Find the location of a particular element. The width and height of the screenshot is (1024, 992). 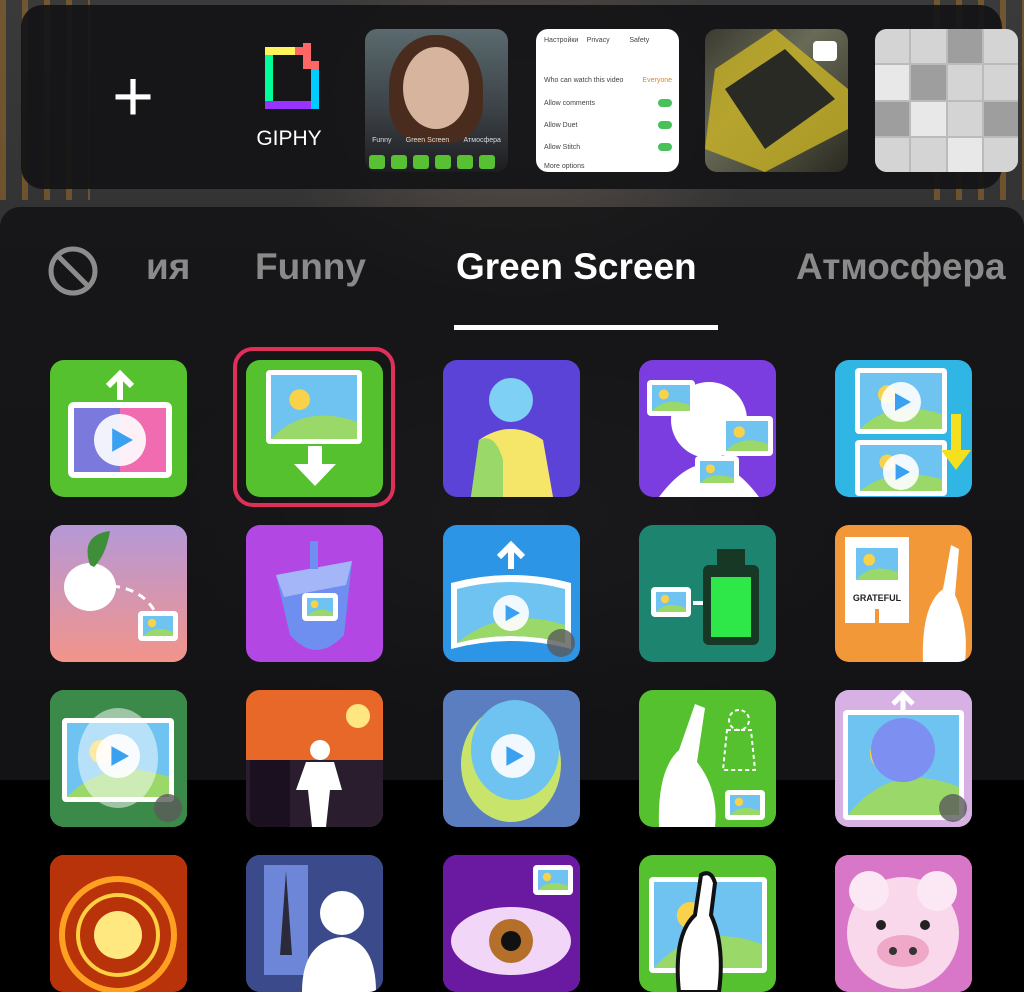

multi-photo-effect is located at coordinates (707, 428).